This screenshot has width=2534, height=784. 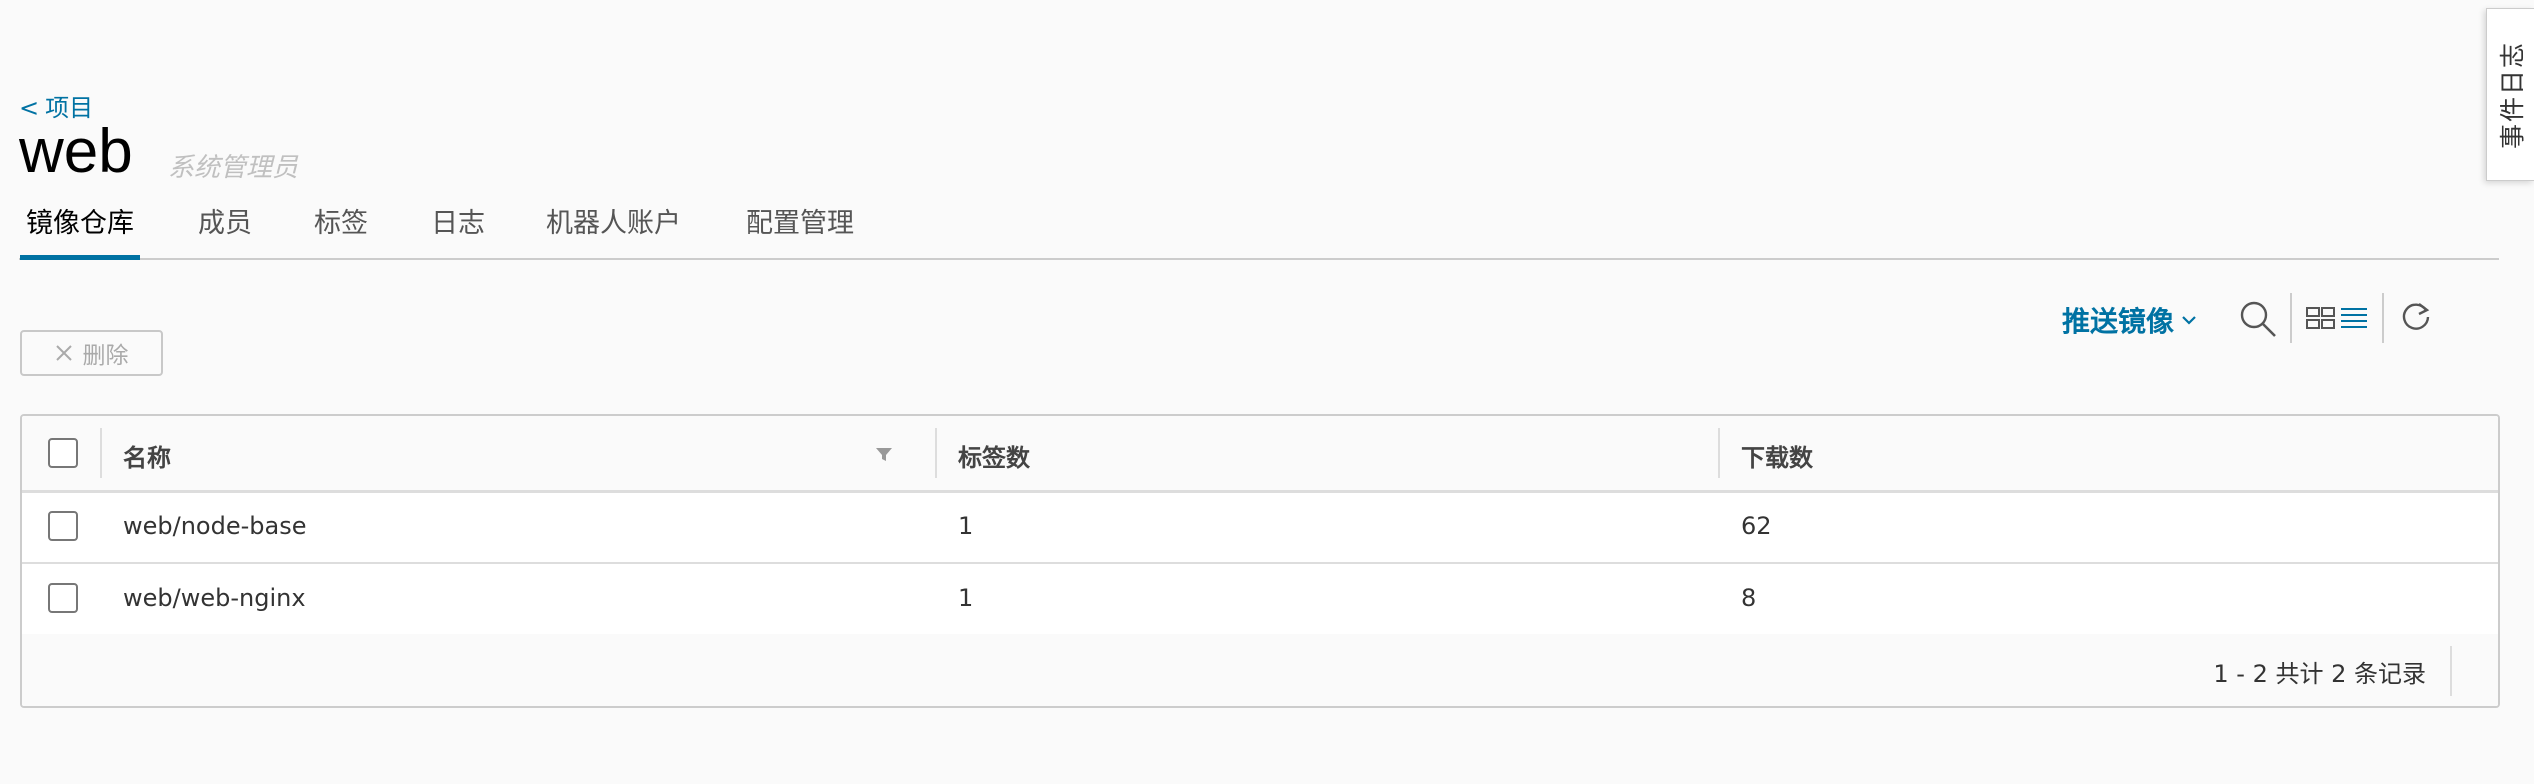 I want to click on tab-logs: 日志, so click(x=458, y=229).